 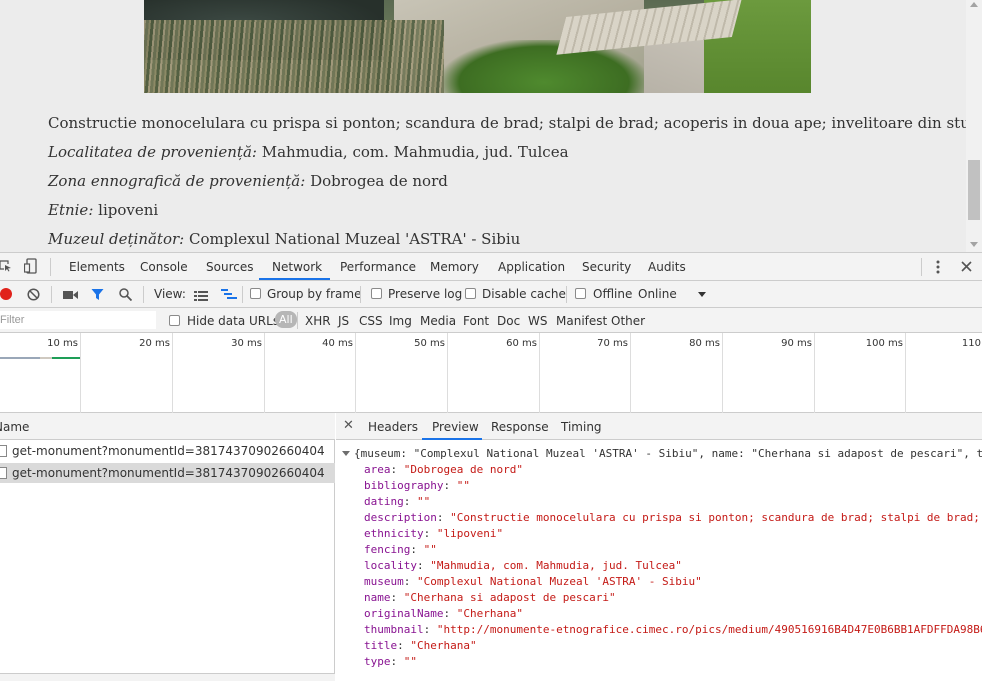 I want to click on inspect-element-icon, so click(x=6, y=266).